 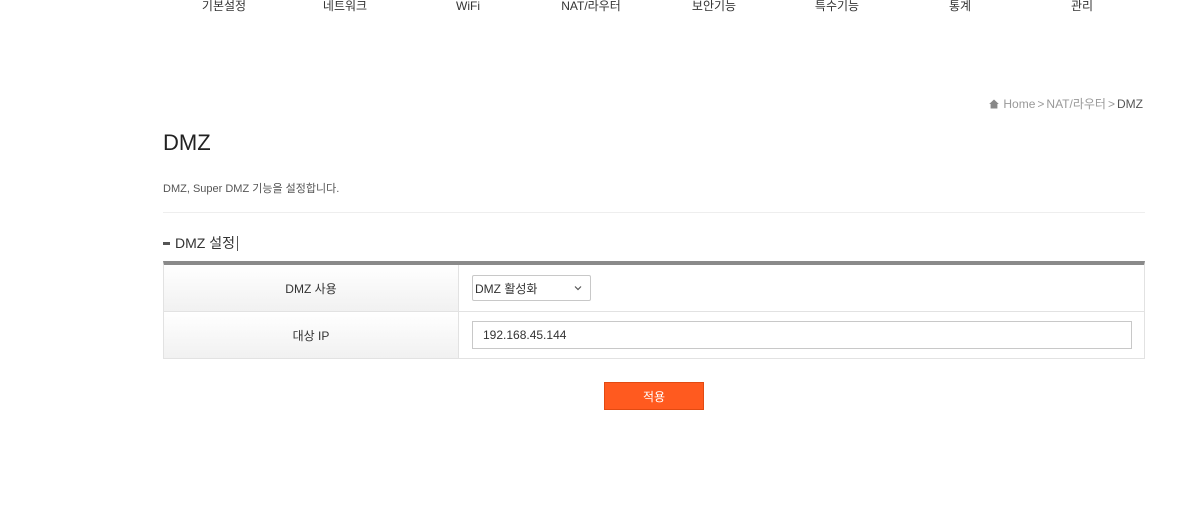 I want to click on page-title: DMZ, so click(x=187, y=142).